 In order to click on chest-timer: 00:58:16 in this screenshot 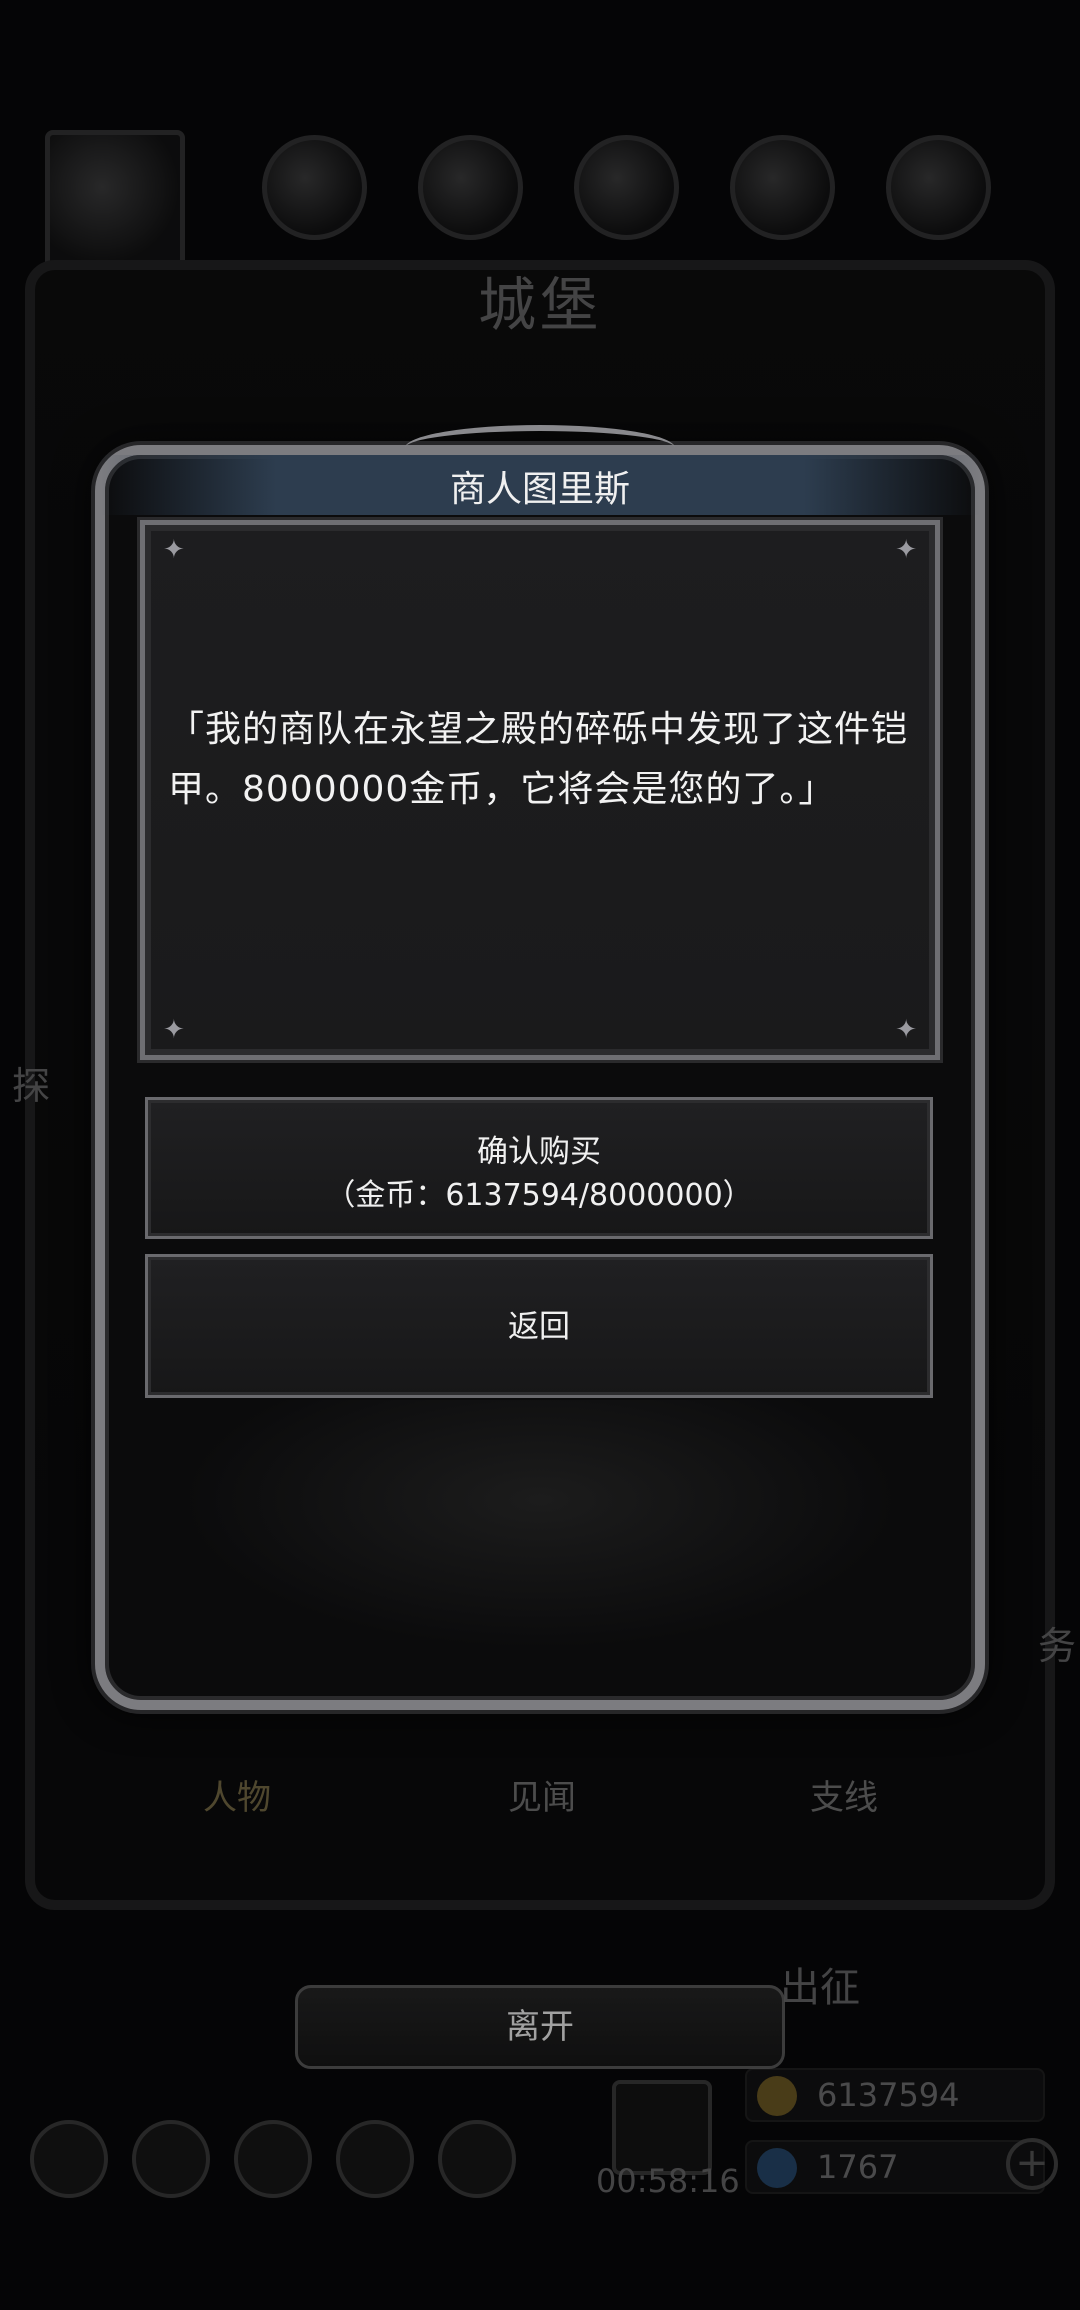, I will do `click(668, 2181)`.